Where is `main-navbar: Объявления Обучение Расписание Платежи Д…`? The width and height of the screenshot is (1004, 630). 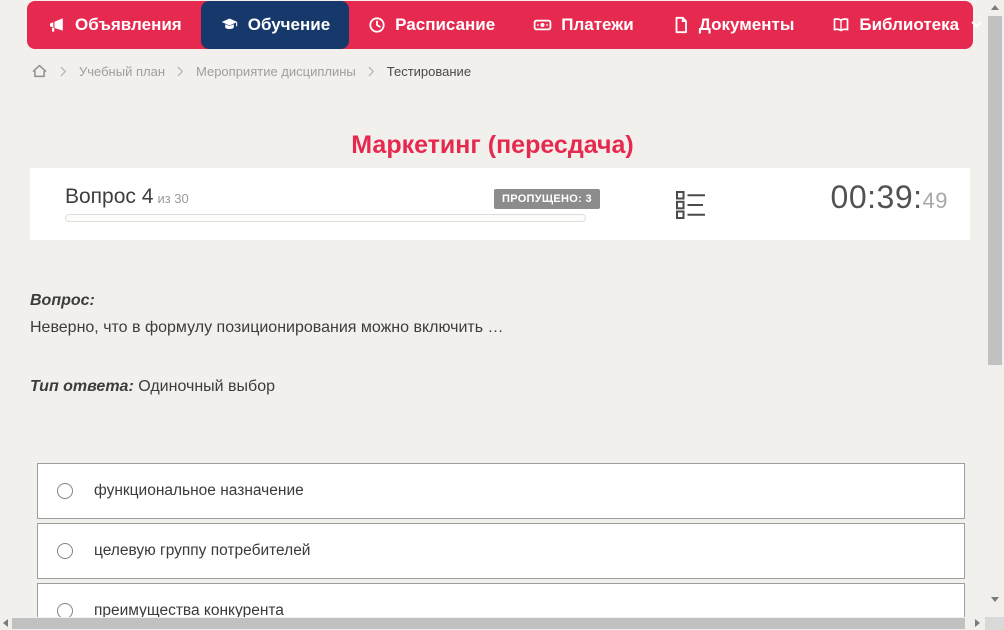 main-navbar: Объявления Обучение Расписание Платежи Д… is located at coordinates (504, 25).